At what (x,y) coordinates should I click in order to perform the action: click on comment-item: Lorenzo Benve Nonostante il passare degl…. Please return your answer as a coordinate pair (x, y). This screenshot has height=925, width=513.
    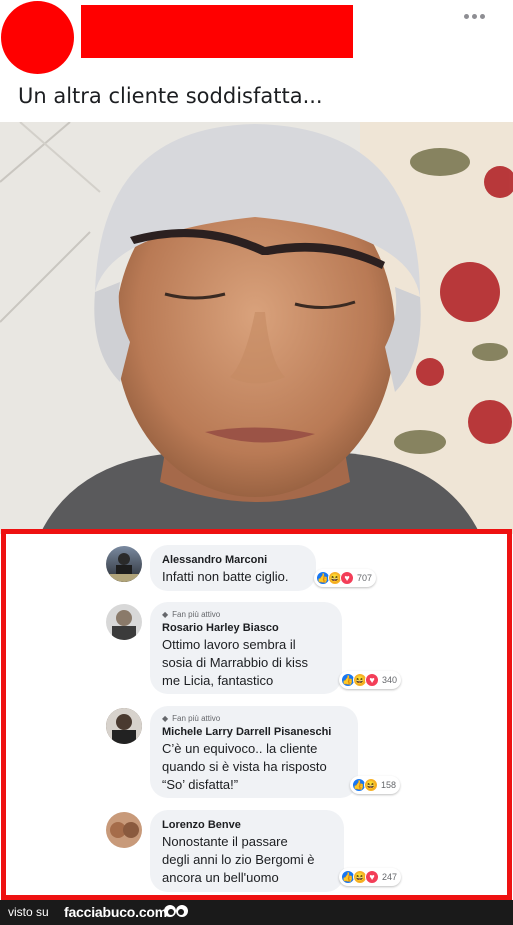
    Looking at the image, I should click on (256, 851).